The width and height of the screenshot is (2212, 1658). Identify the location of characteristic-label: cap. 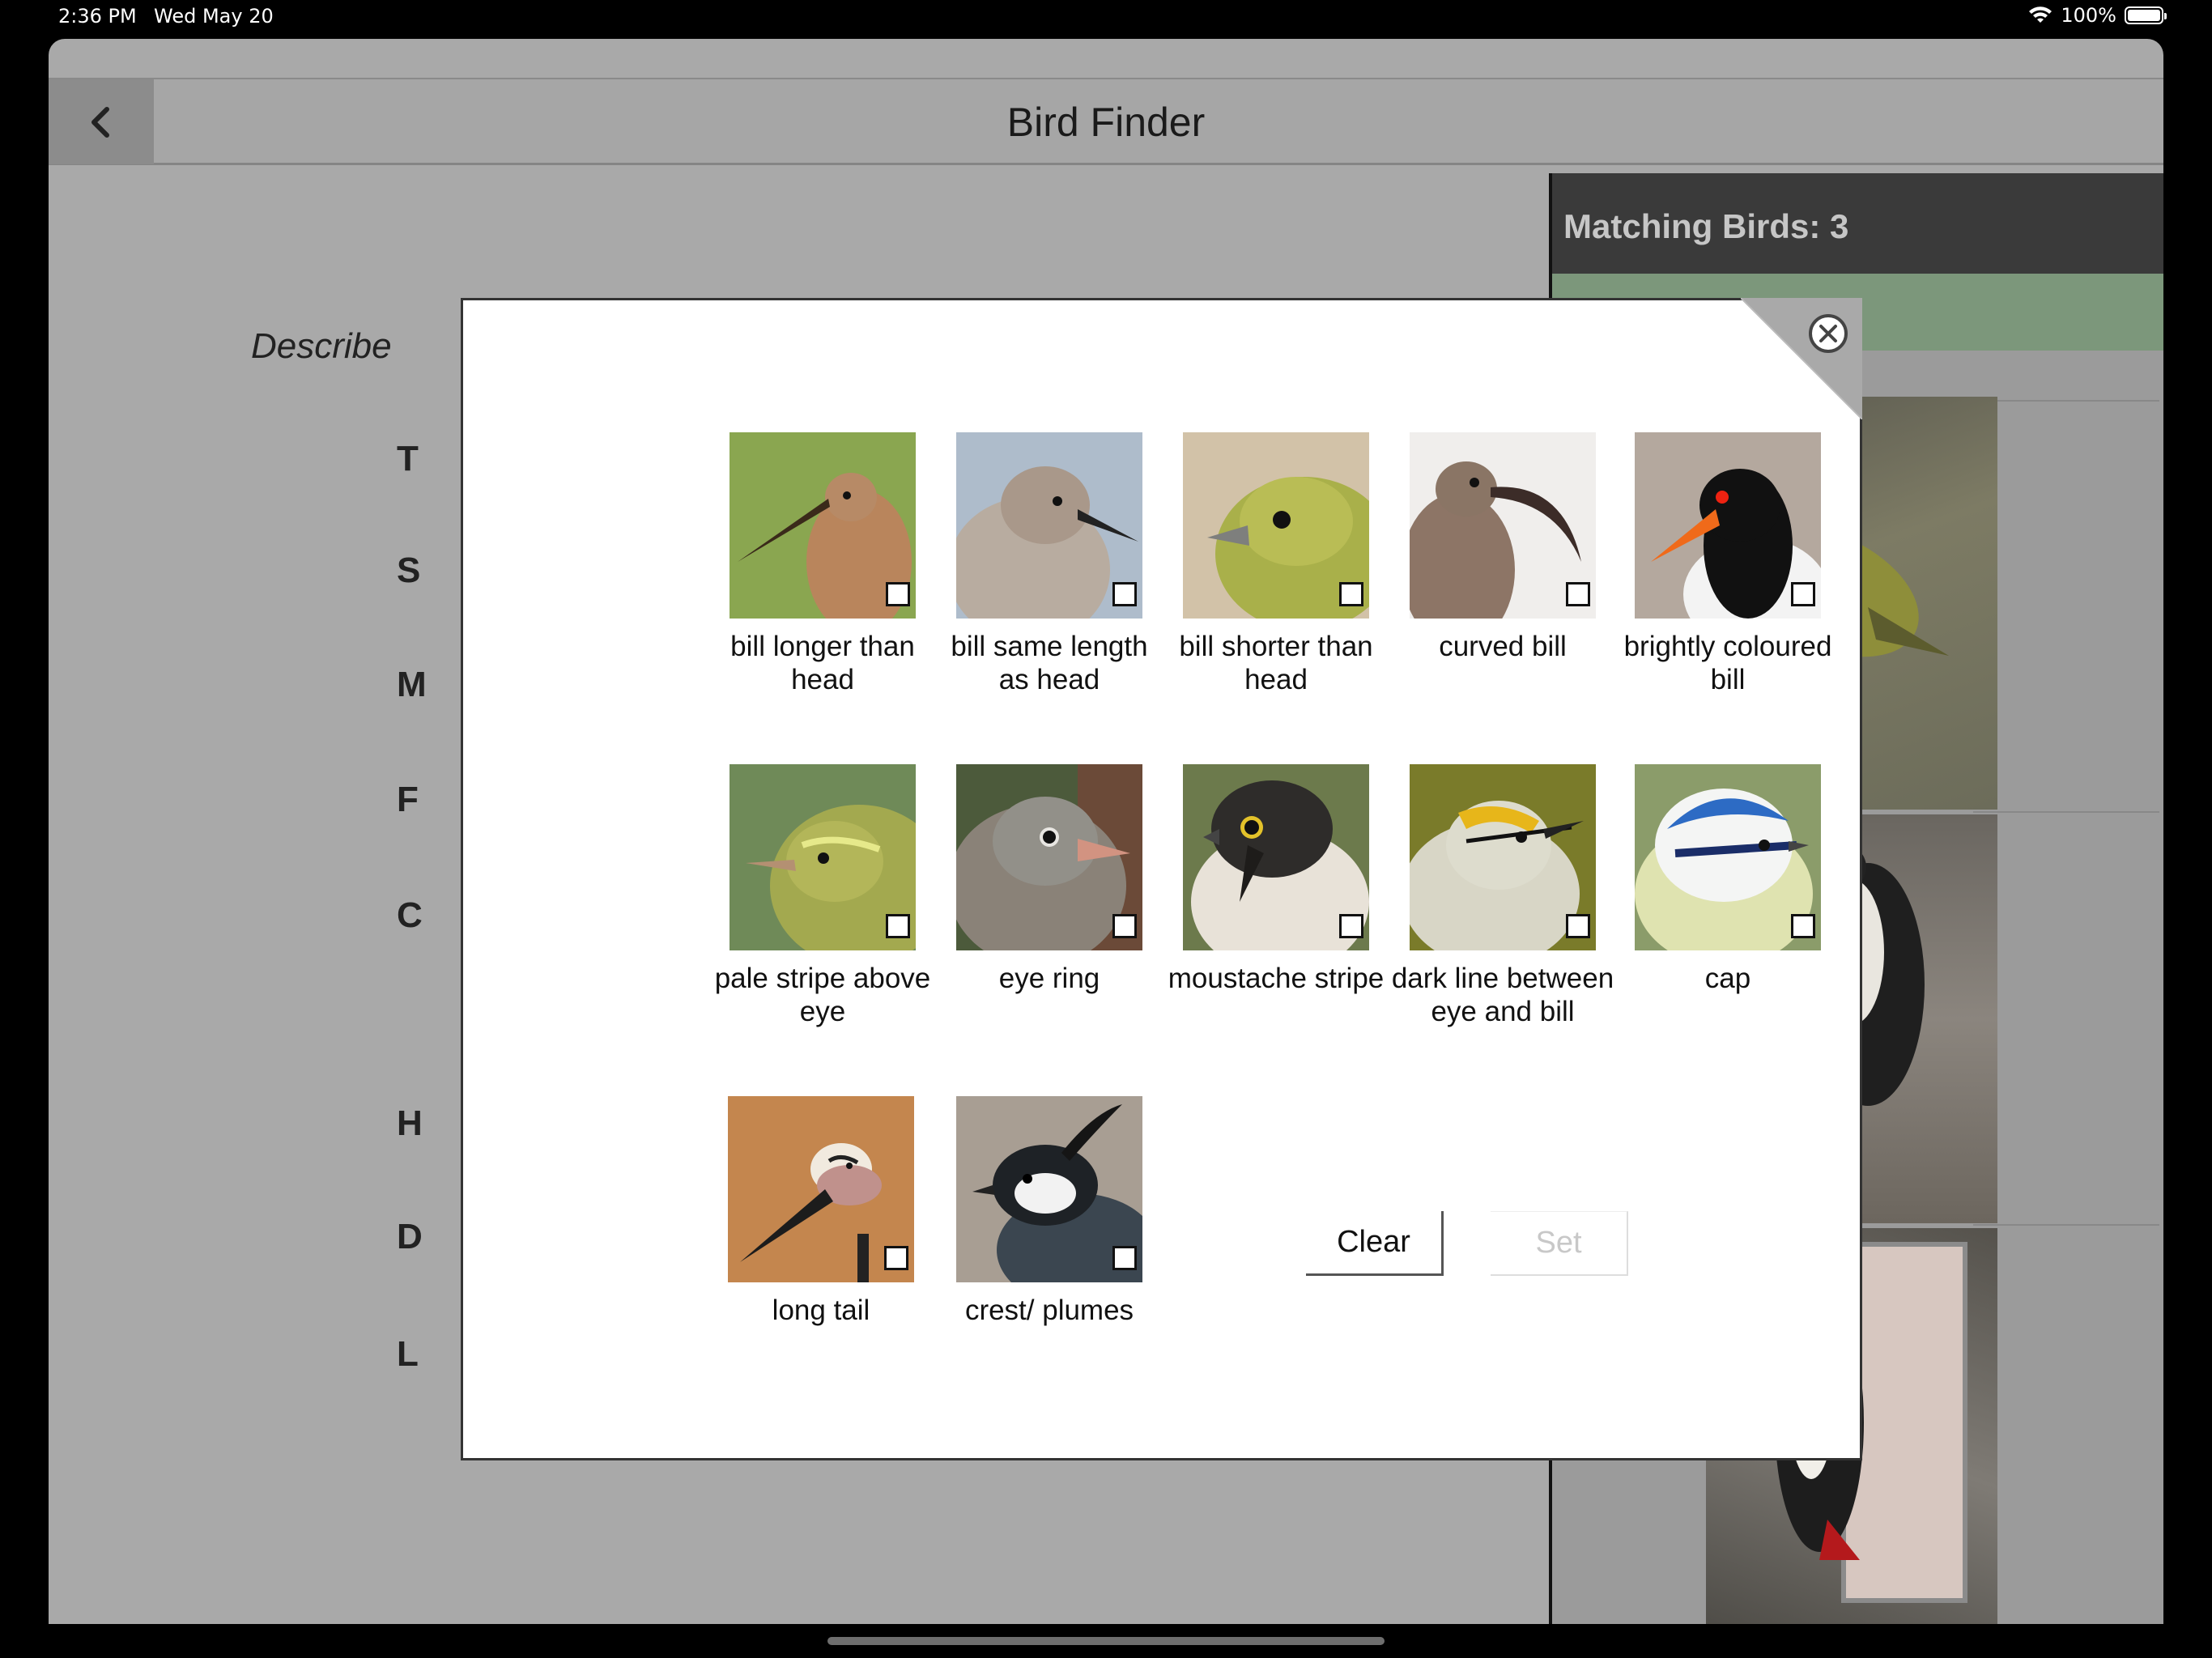
(1728, 978).